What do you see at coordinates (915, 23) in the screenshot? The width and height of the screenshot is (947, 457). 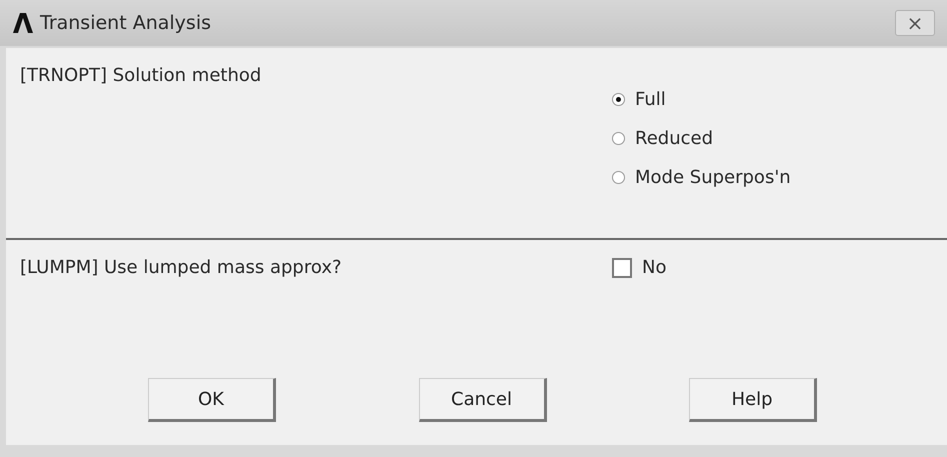 I see `close-button: ×` at bounding box center [915, 23].